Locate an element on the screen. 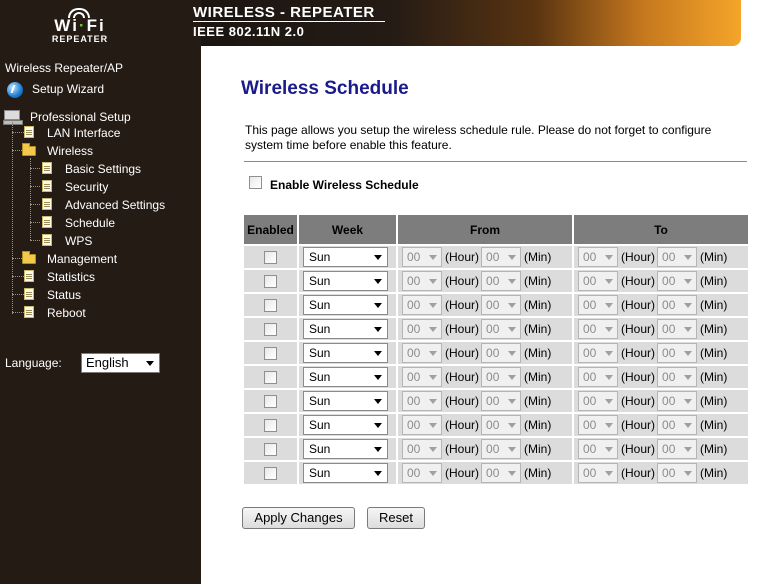 This screenshot has width=782, height=584. enable-schedule-checkbox is located at coordinates (255, 182).